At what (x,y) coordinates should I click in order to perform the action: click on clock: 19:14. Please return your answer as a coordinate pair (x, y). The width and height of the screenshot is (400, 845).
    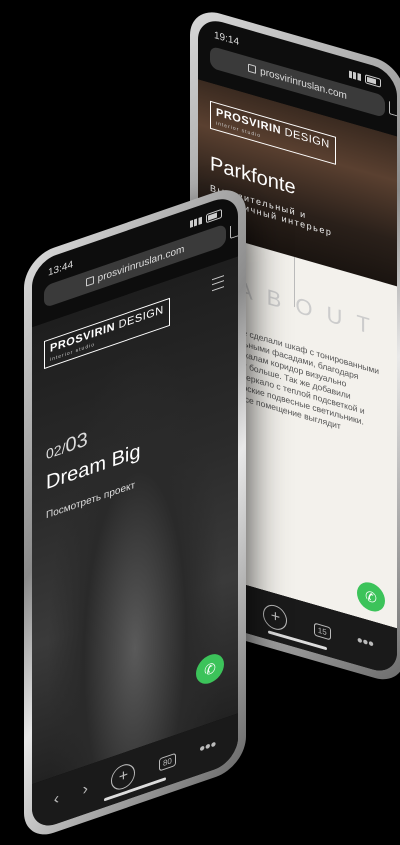
    Looking at the image, I should click on (227, 39).